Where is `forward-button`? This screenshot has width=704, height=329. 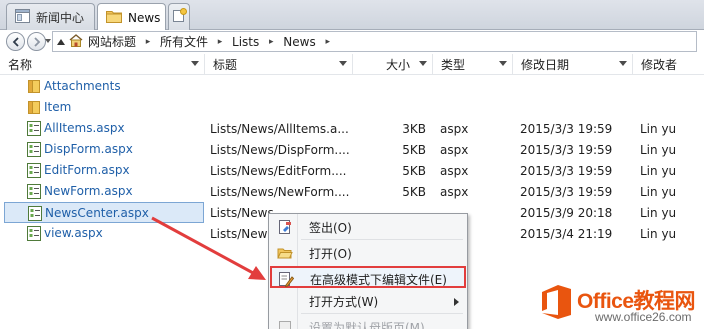
forward-button is located at coordinates (36, 41).